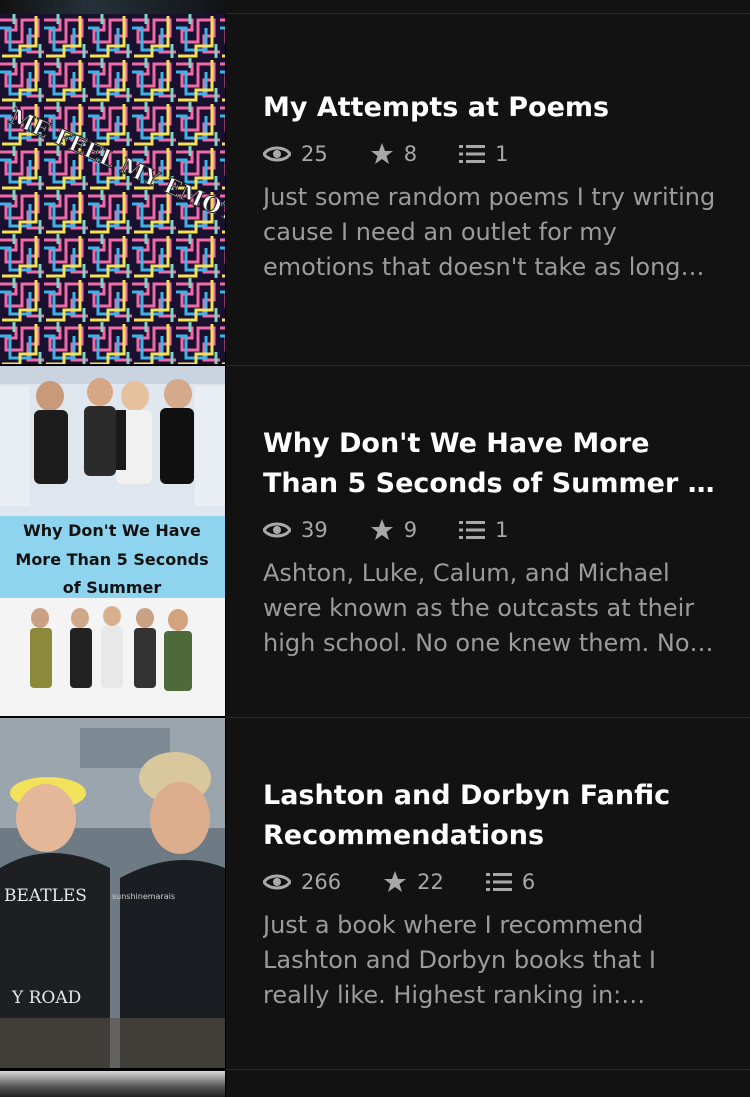 The height and width of the screenshot is (1097, 750). Describe the element at coordinates (295, 154) in the screenshot. I see `reads-stat: 25` at that location.